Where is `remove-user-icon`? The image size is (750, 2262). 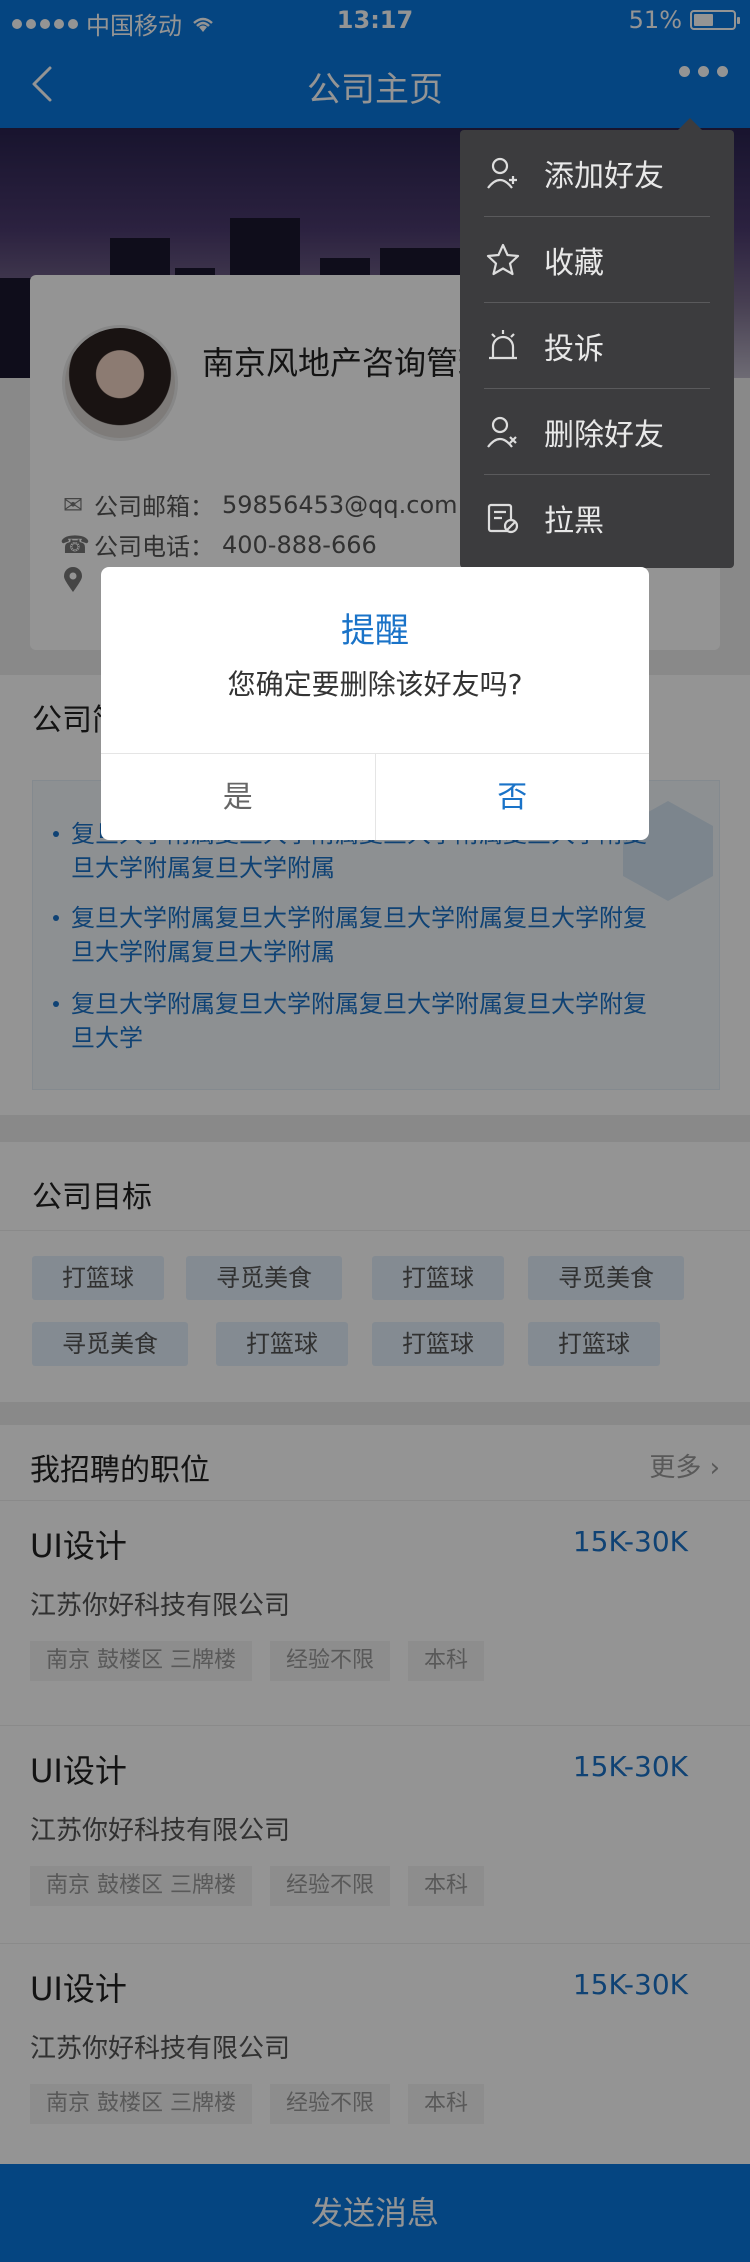 remove-user-icon is located at coordinates (502, 432).